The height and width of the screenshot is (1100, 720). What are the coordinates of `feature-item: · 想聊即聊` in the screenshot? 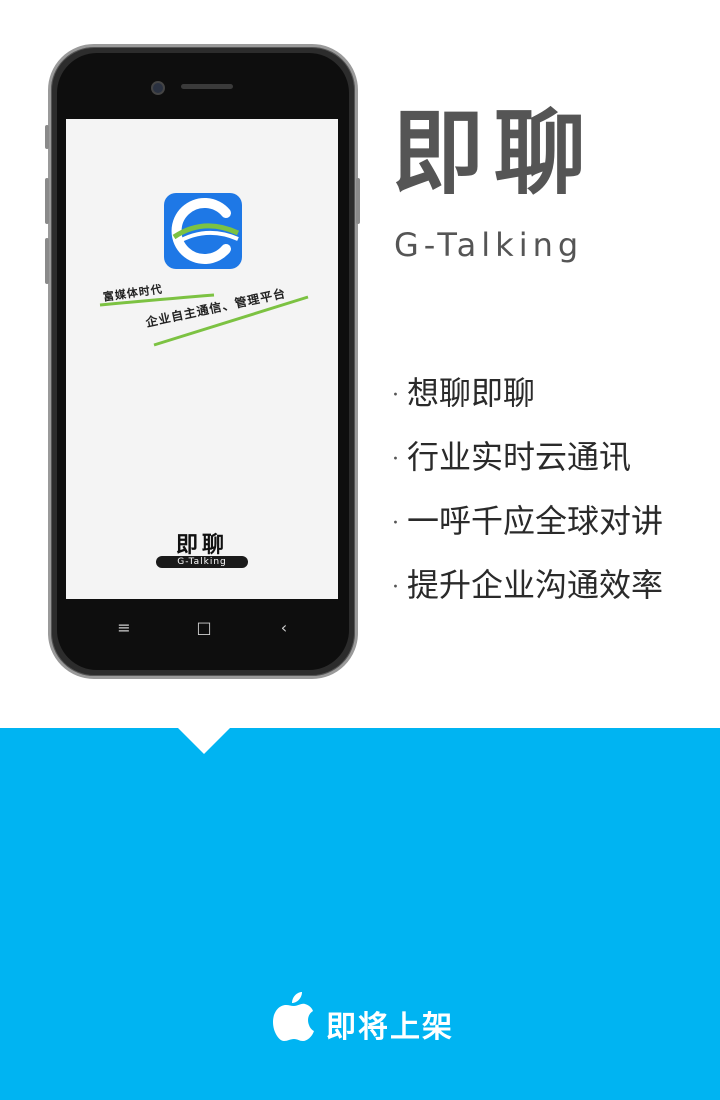 It's located at (527, 402).